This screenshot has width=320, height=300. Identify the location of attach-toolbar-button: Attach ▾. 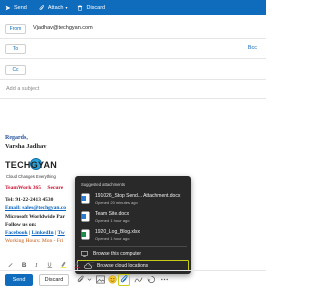
(53, 7).